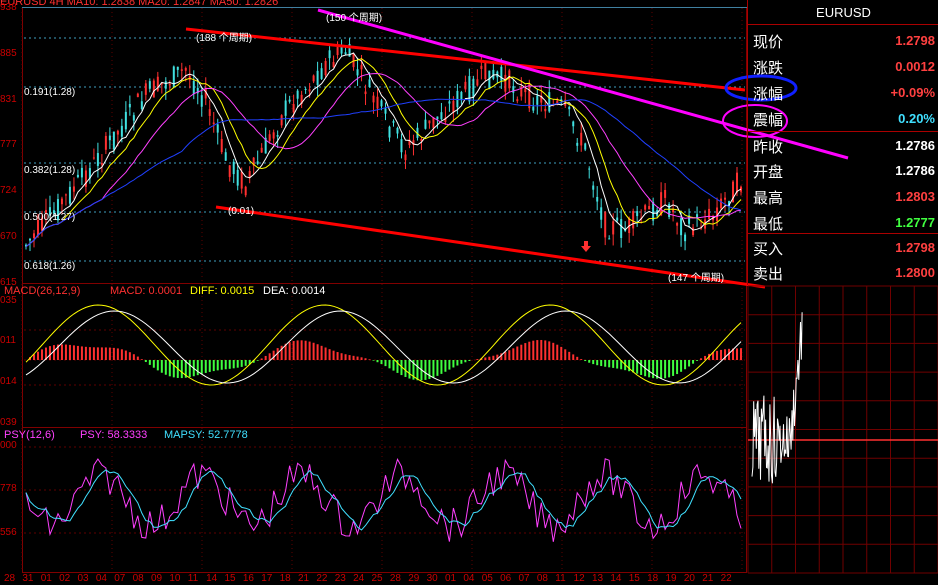 This screenshot has height=585, width=938. I want to click on time-tick: 23, so click(340, 578).